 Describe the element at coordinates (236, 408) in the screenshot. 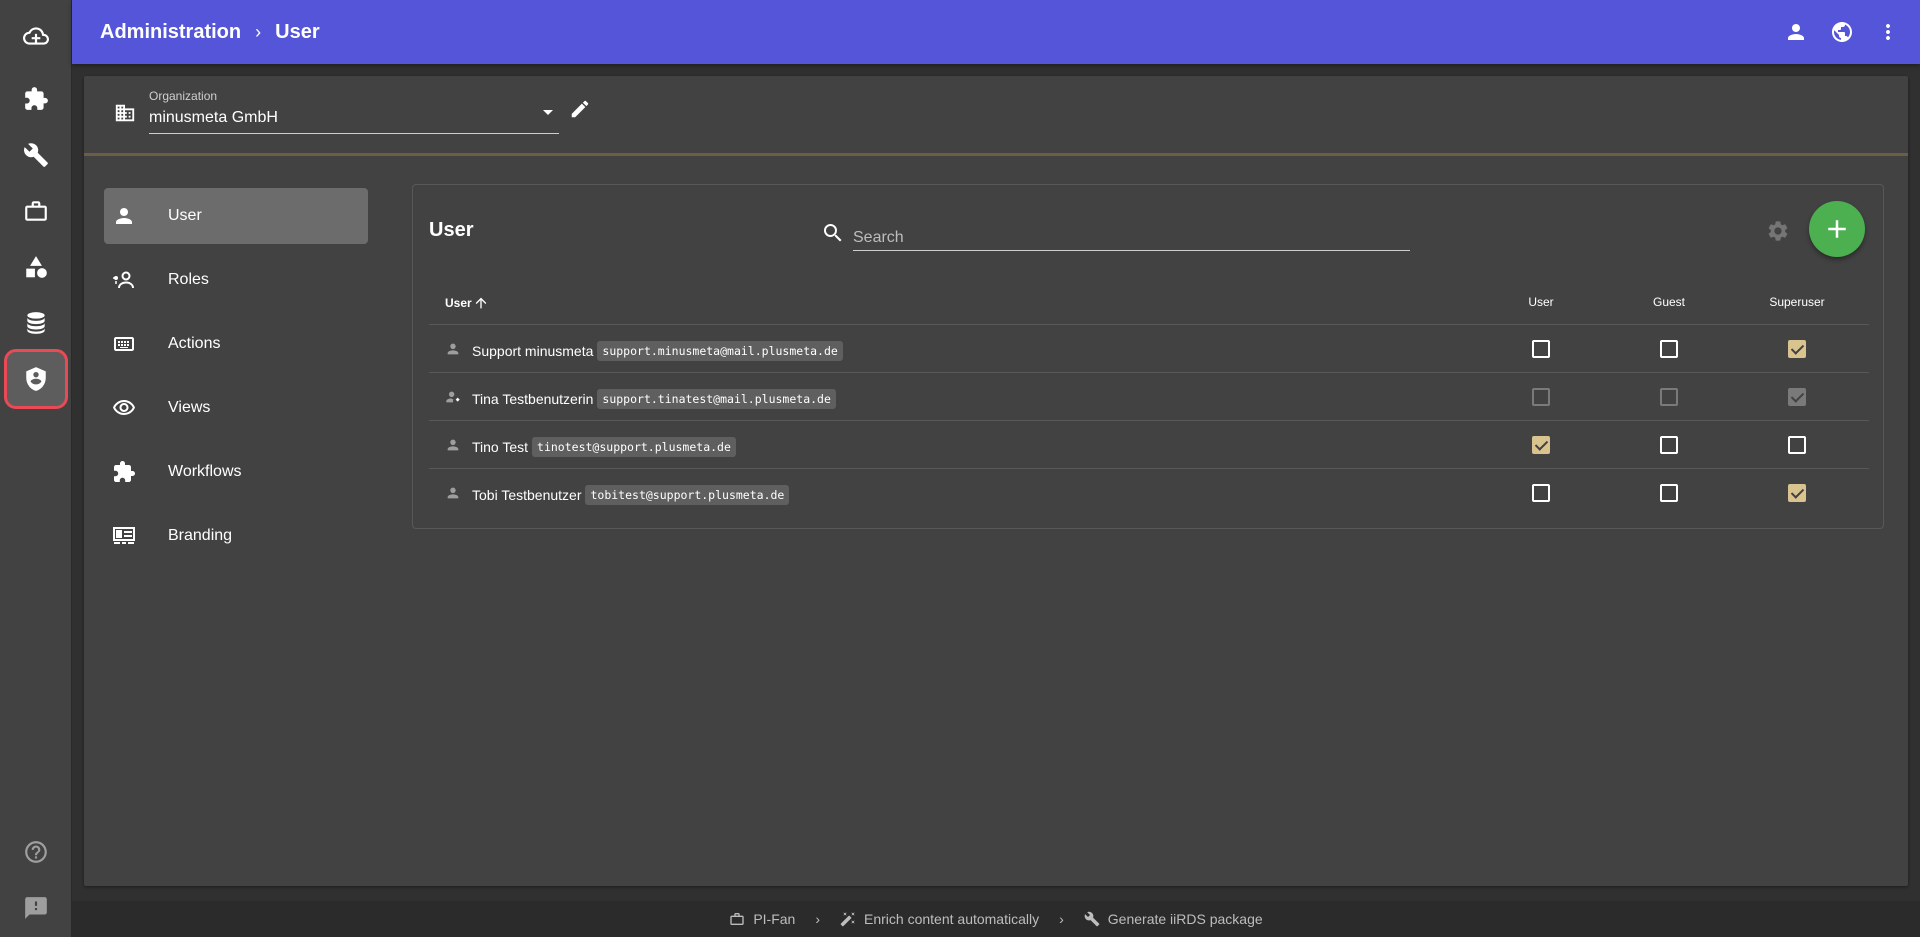

I see `subnav-item-views: Views` at that location.